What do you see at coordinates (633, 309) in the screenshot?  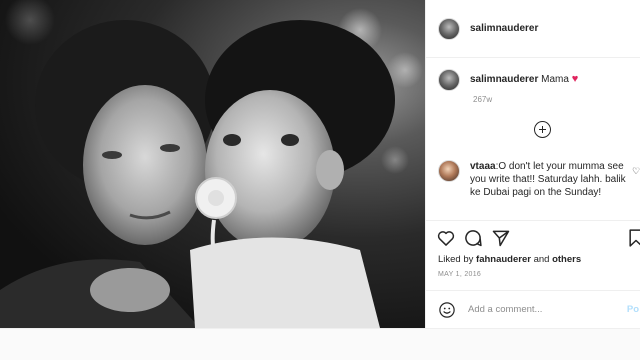 I see `post-comment-button: Po` at bounding box center [633, 309].